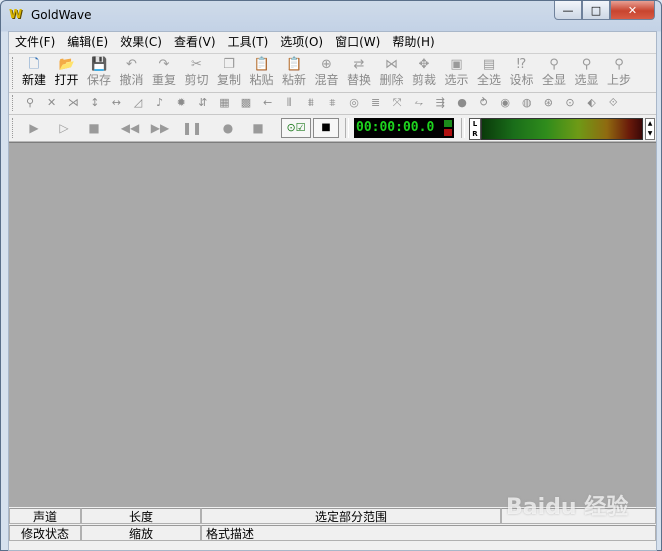 The image size is (662, 551). What do you see at coordinates (132, 73) in the screenshot?
I see `undo-button: ↶ 撤消` at bounding box center [132, 73].